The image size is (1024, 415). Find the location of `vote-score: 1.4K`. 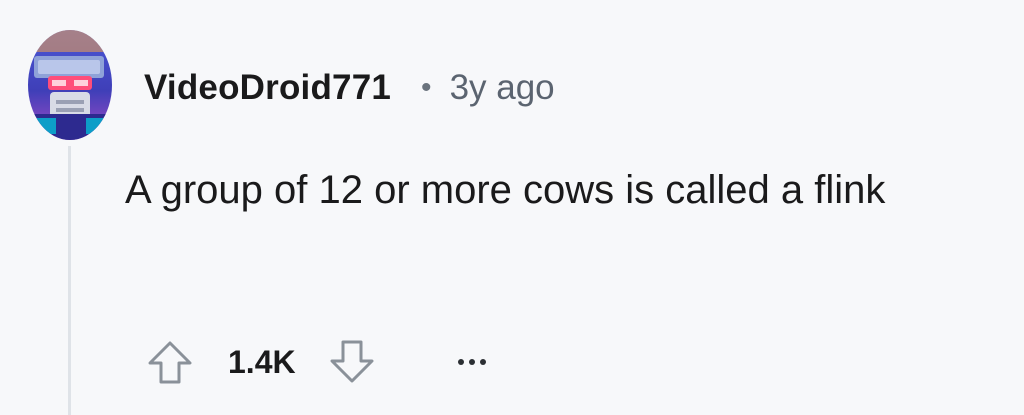

vote-score: 1.4K is located at coordinates (262, 361).